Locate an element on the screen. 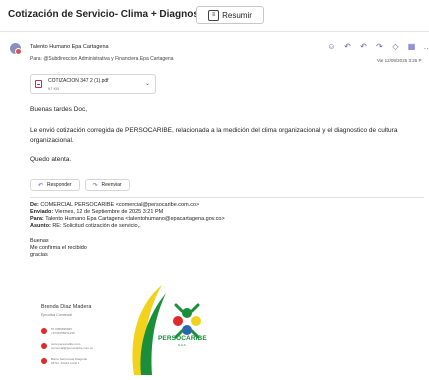 Image resolution: width=429 pixels, height=380 pixels. quoted-divider is located at coordinates (227, 197).